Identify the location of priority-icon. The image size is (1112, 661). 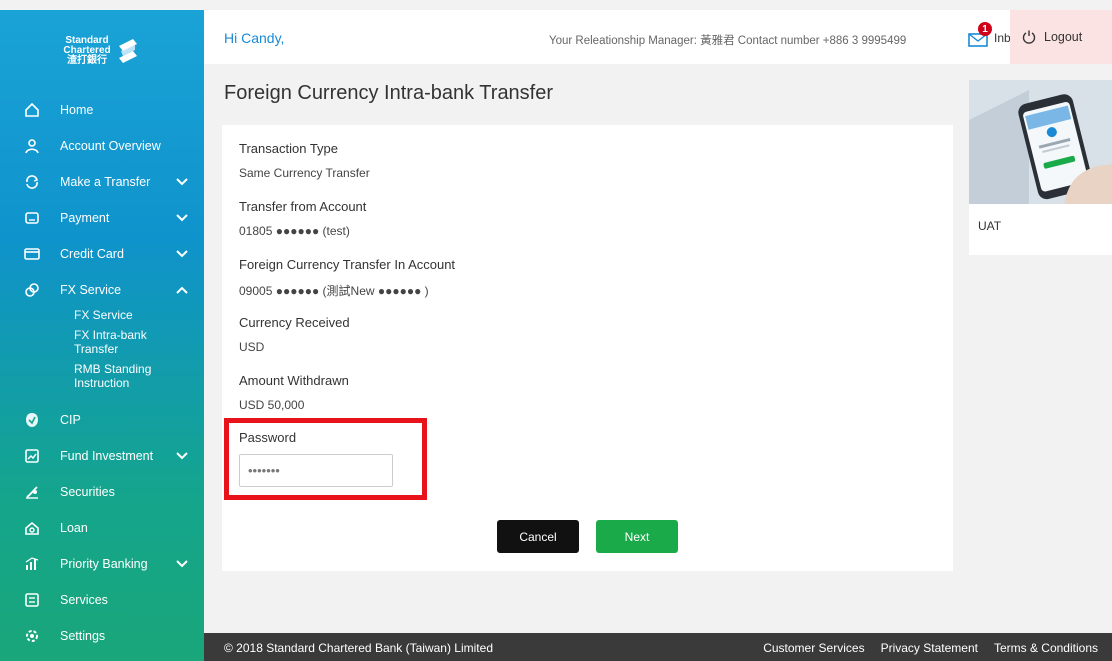
(32, 564).